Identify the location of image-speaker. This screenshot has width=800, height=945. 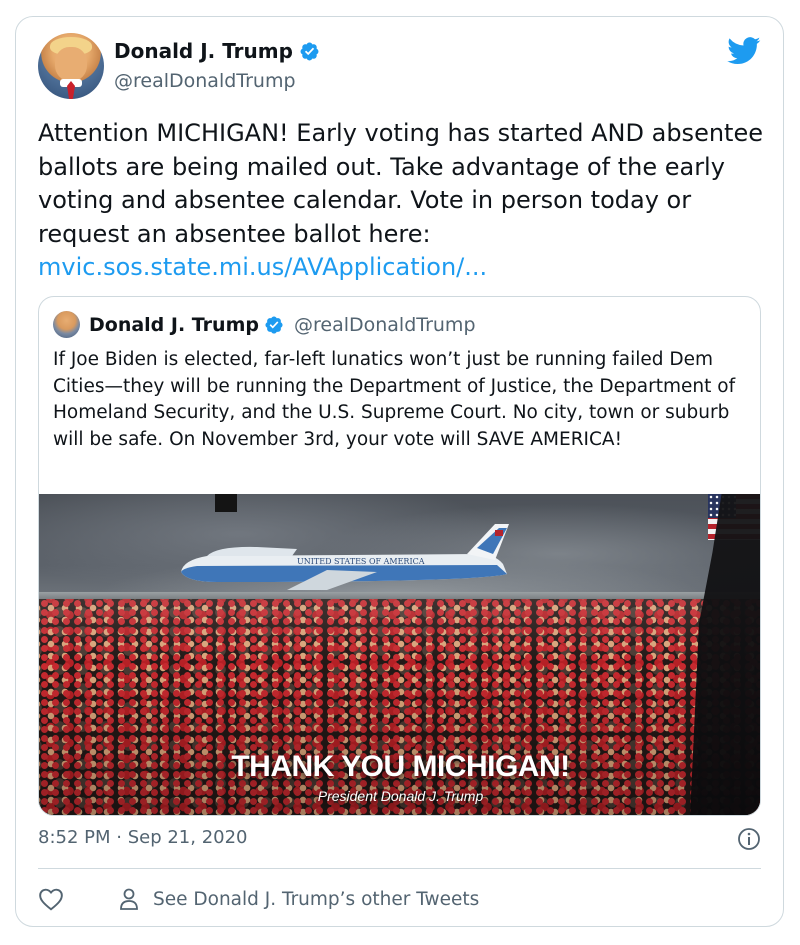
(226, 503).